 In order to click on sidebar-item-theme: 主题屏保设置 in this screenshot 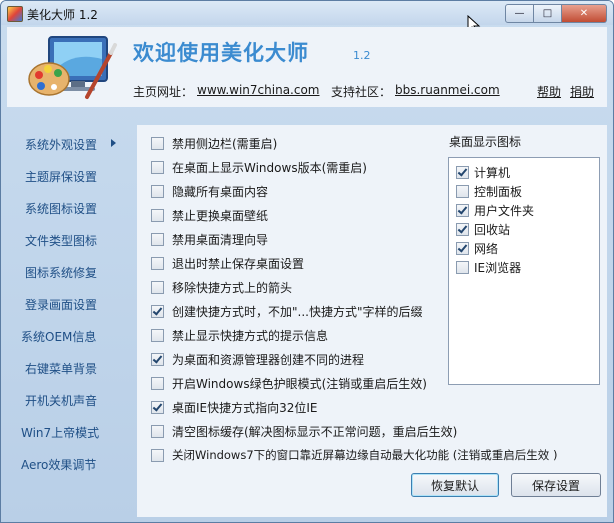, I will do `click(61, 176)`.